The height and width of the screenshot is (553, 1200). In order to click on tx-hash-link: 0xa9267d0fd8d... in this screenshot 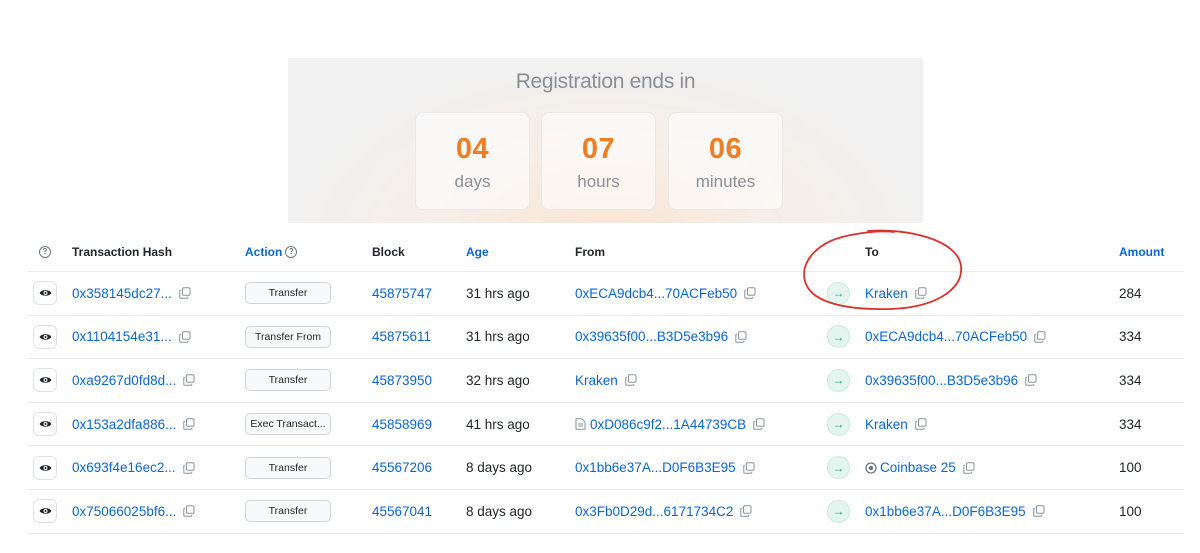, I will do `click(124, 380)`.